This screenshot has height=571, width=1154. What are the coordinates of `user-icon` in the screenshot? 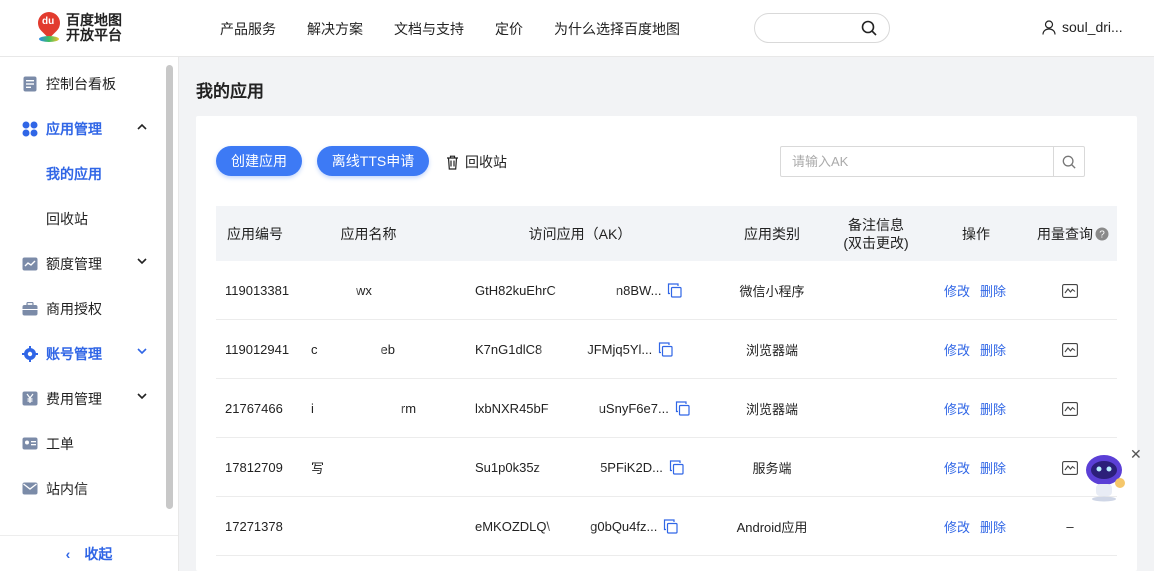 It's located at (1049, 27).